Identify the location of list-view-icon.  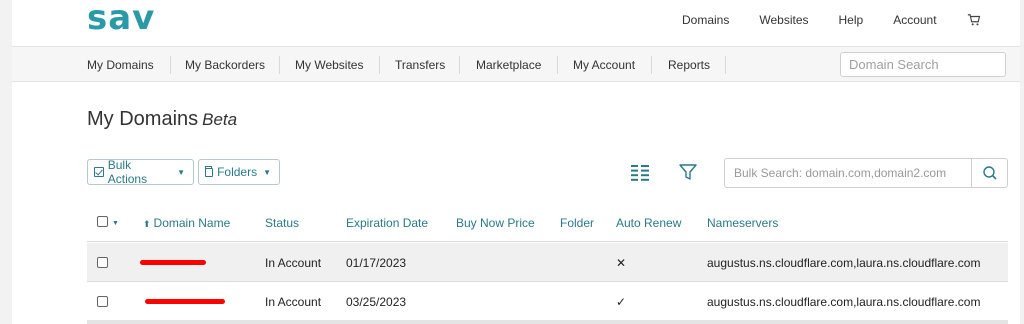
(640, 173).